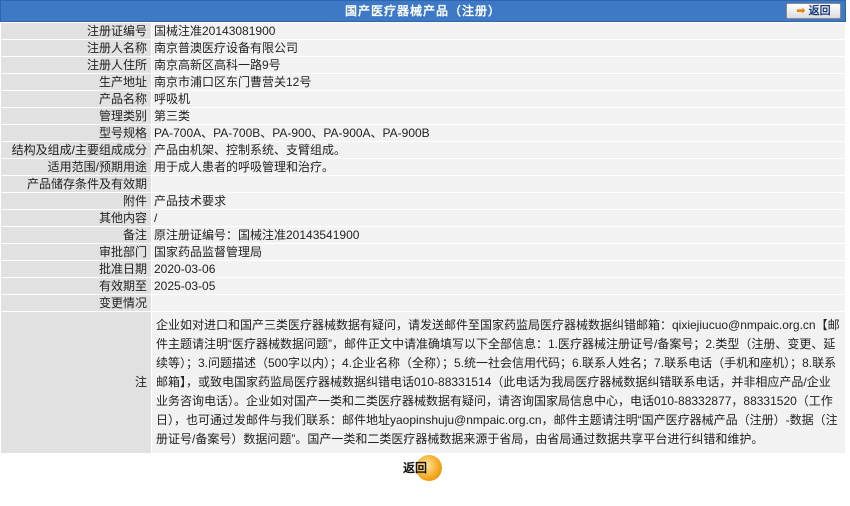 The image size is (850, 506). I want to click on field-value: 国家药品监督管理局, so click(498, 252).